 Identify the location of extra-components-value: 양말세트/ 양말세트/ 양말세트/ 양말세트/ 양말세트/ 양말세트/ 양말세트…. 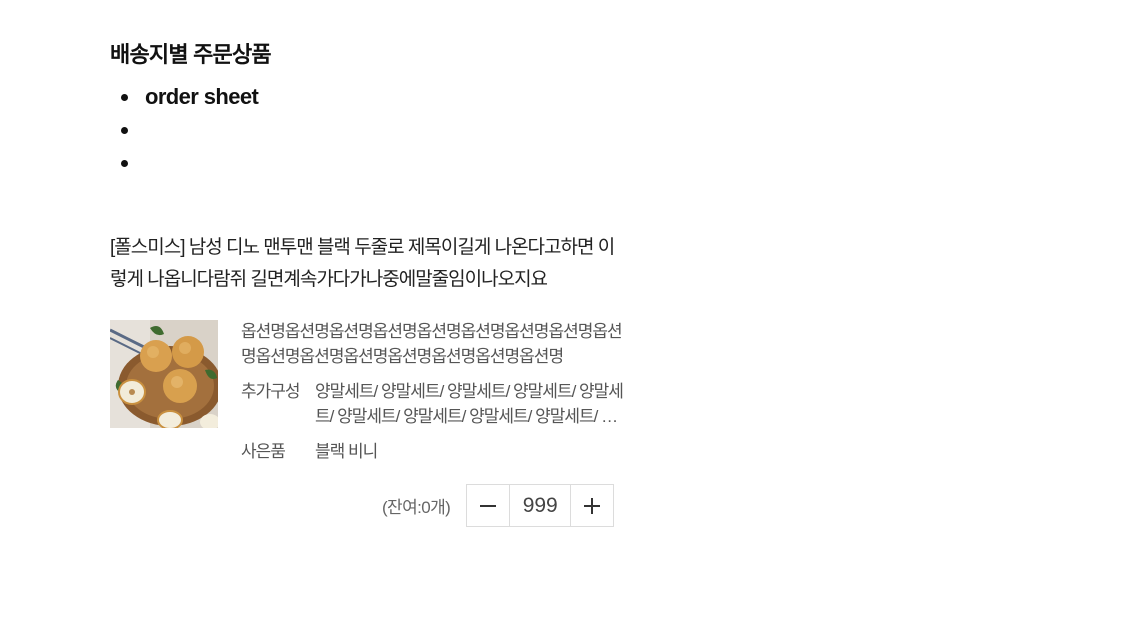
(469, 404).